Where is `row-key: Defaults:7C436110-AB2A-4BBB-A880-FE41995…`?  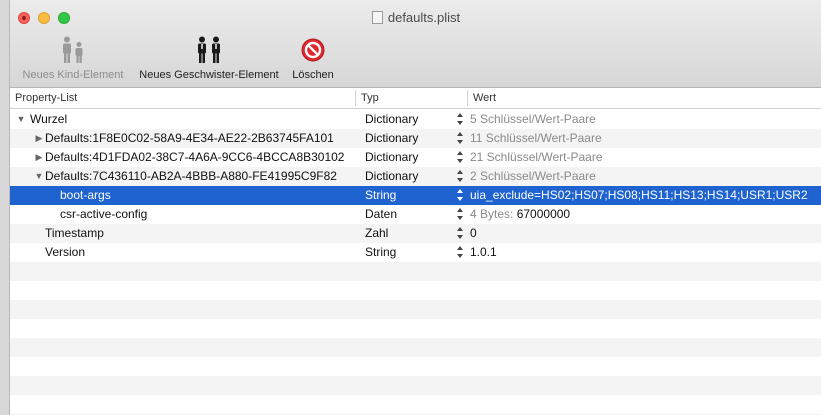
row-key: Defaults:7C436110-AB2A-4BBB-A880-FE41995… is located at coordinates (191, 176).